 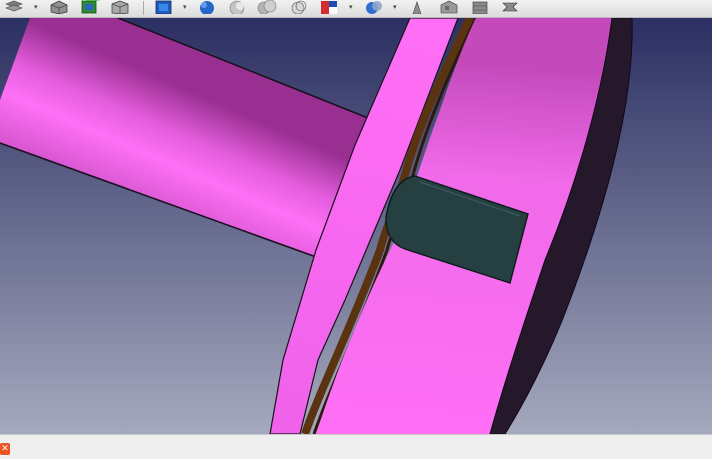 I want to click on wedge-icon, so click(x=375, y=7).